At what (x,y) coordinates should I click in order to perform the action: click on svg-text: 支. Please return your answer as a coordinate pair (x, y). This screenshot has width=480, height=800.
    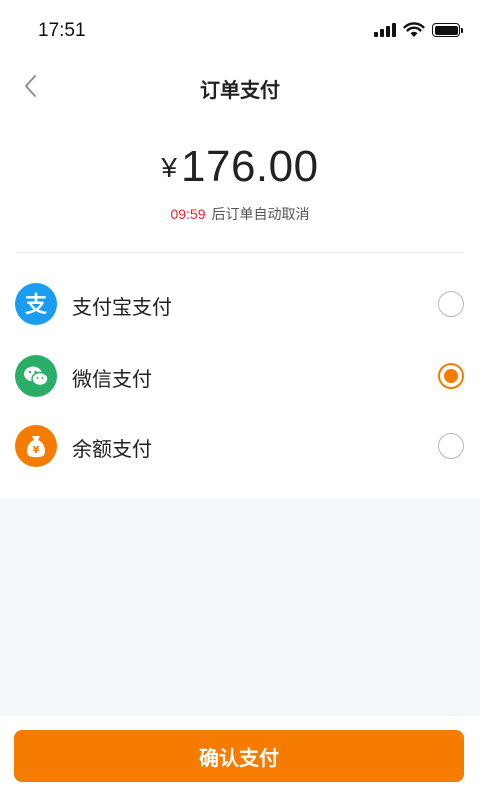
    Looking at the image, I should click on (36, 305).